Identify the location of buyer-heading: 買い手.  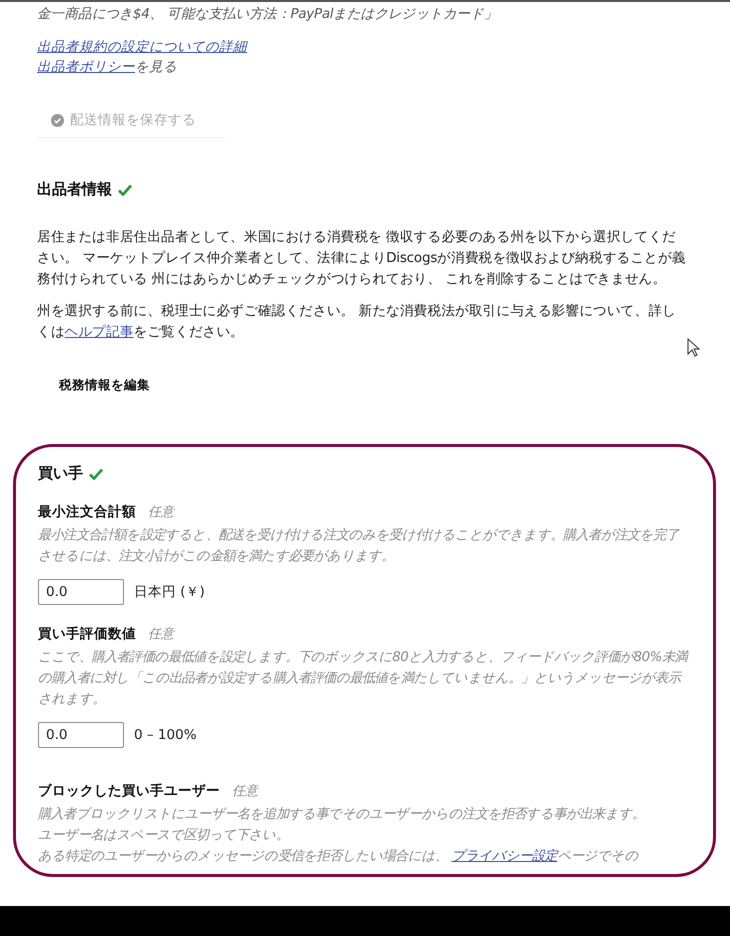
(364, 473).